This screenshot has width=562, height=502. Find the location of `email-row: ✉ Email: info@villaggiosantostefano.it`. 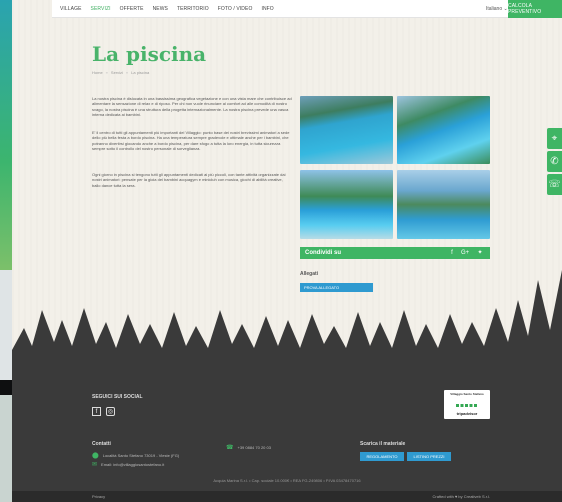

email-row: ✉ Email: info@villaggiosantostefano.it is located at coordinates (128, 464).